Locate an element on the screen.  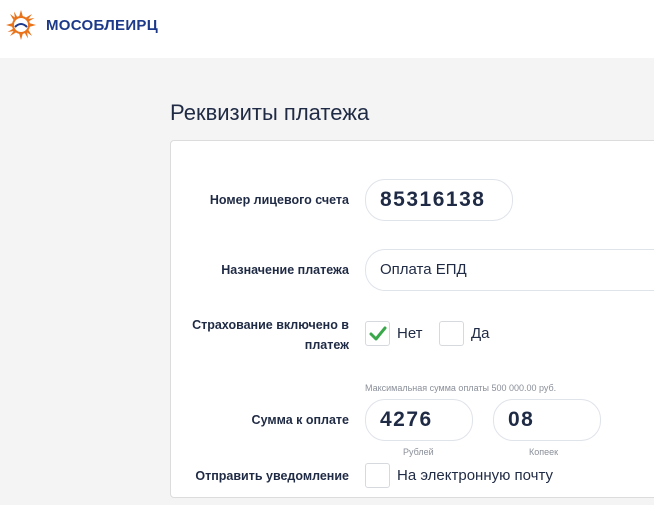
insurance-no-checkbox is located at coordinates (377, 333).